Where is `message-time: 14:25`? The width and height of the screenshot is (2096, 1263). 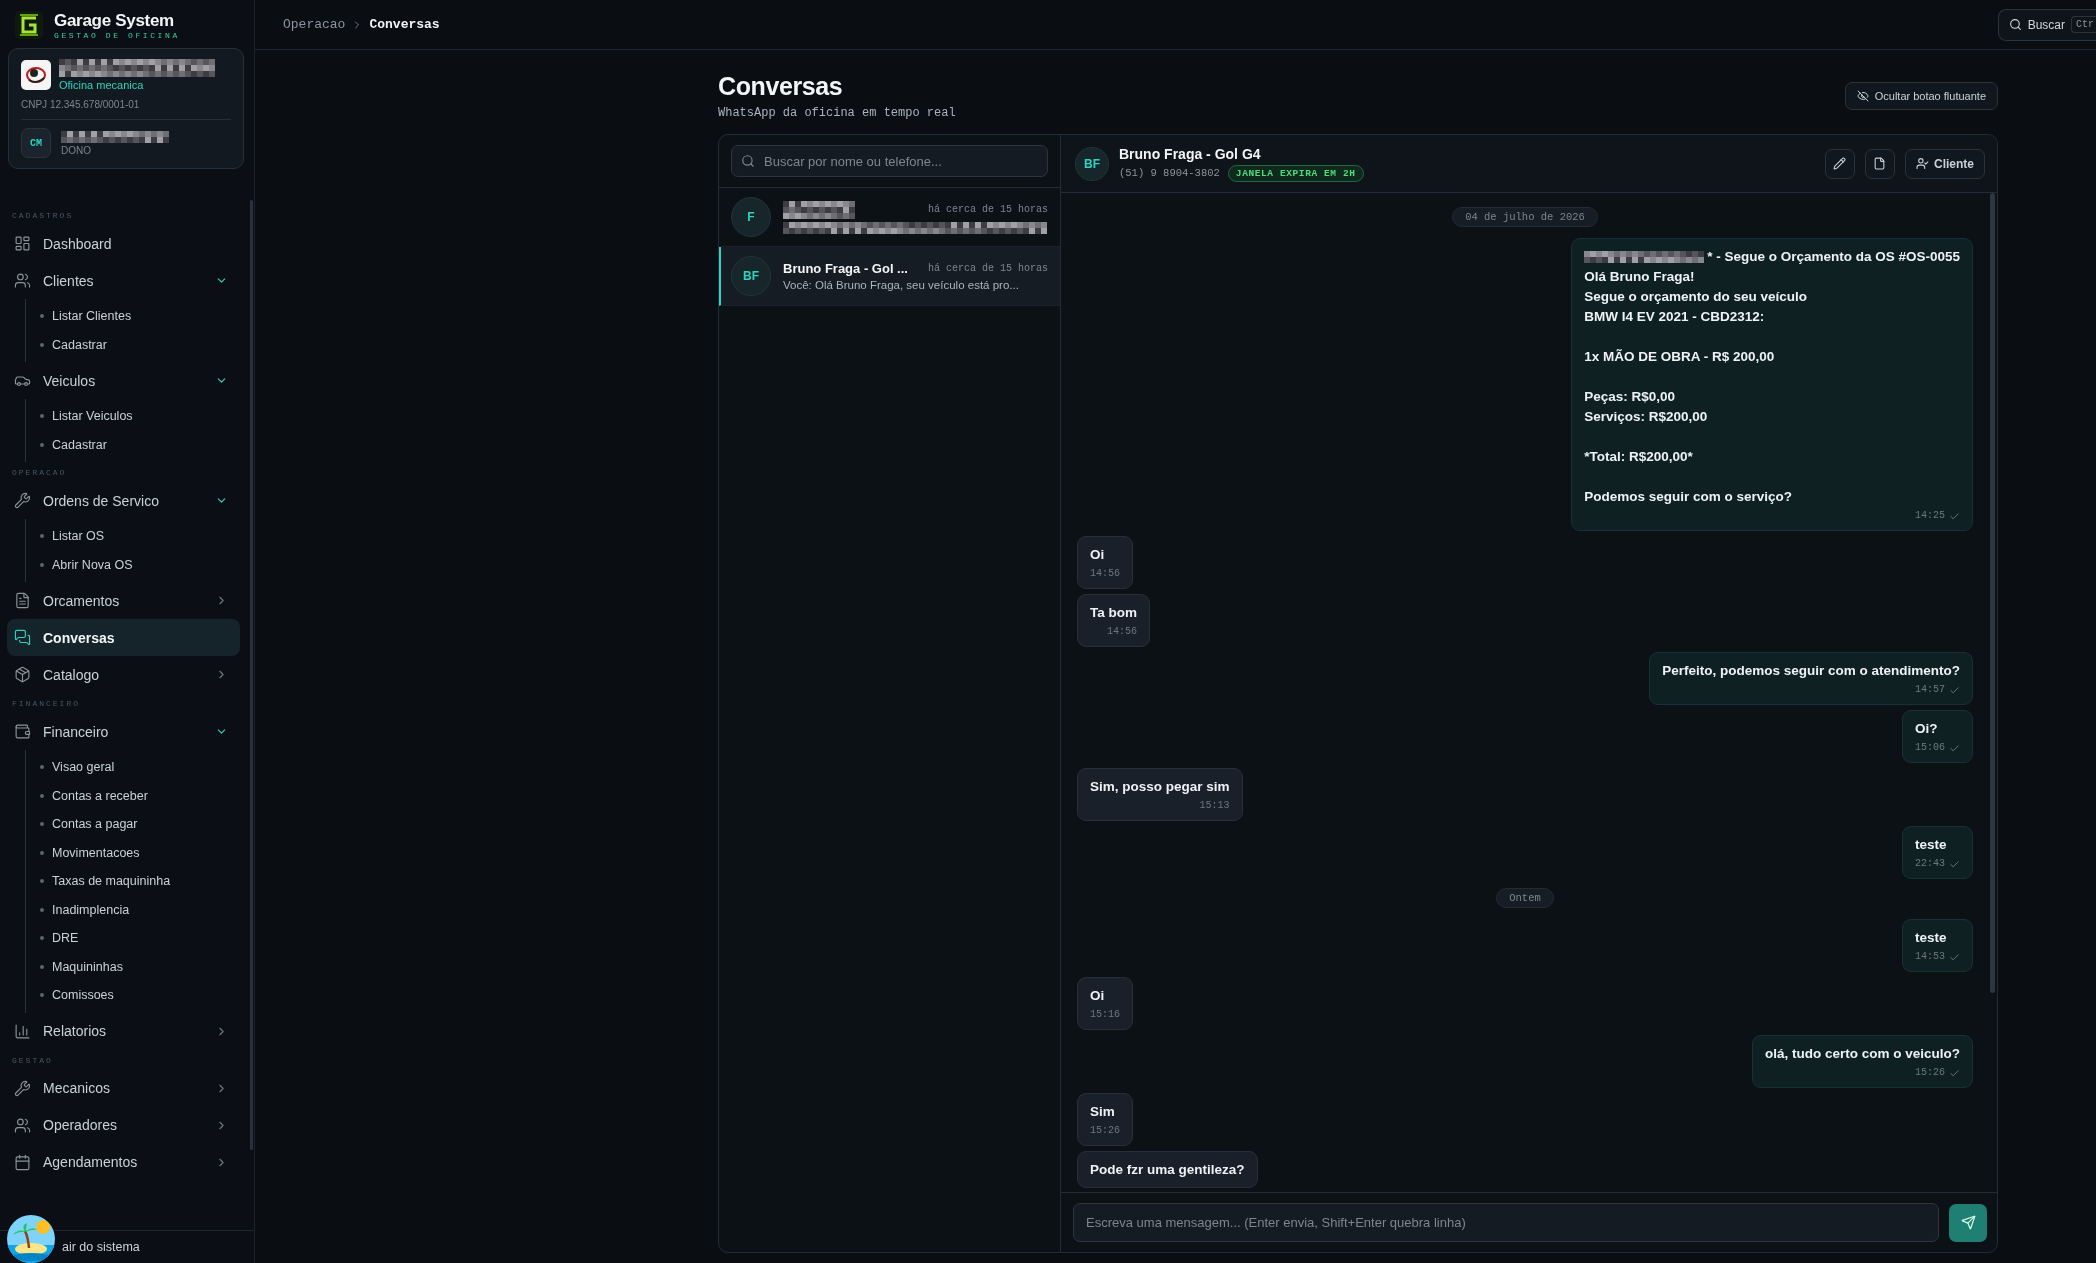 message-time: 14:25 is located at coordinates (1930, 516).